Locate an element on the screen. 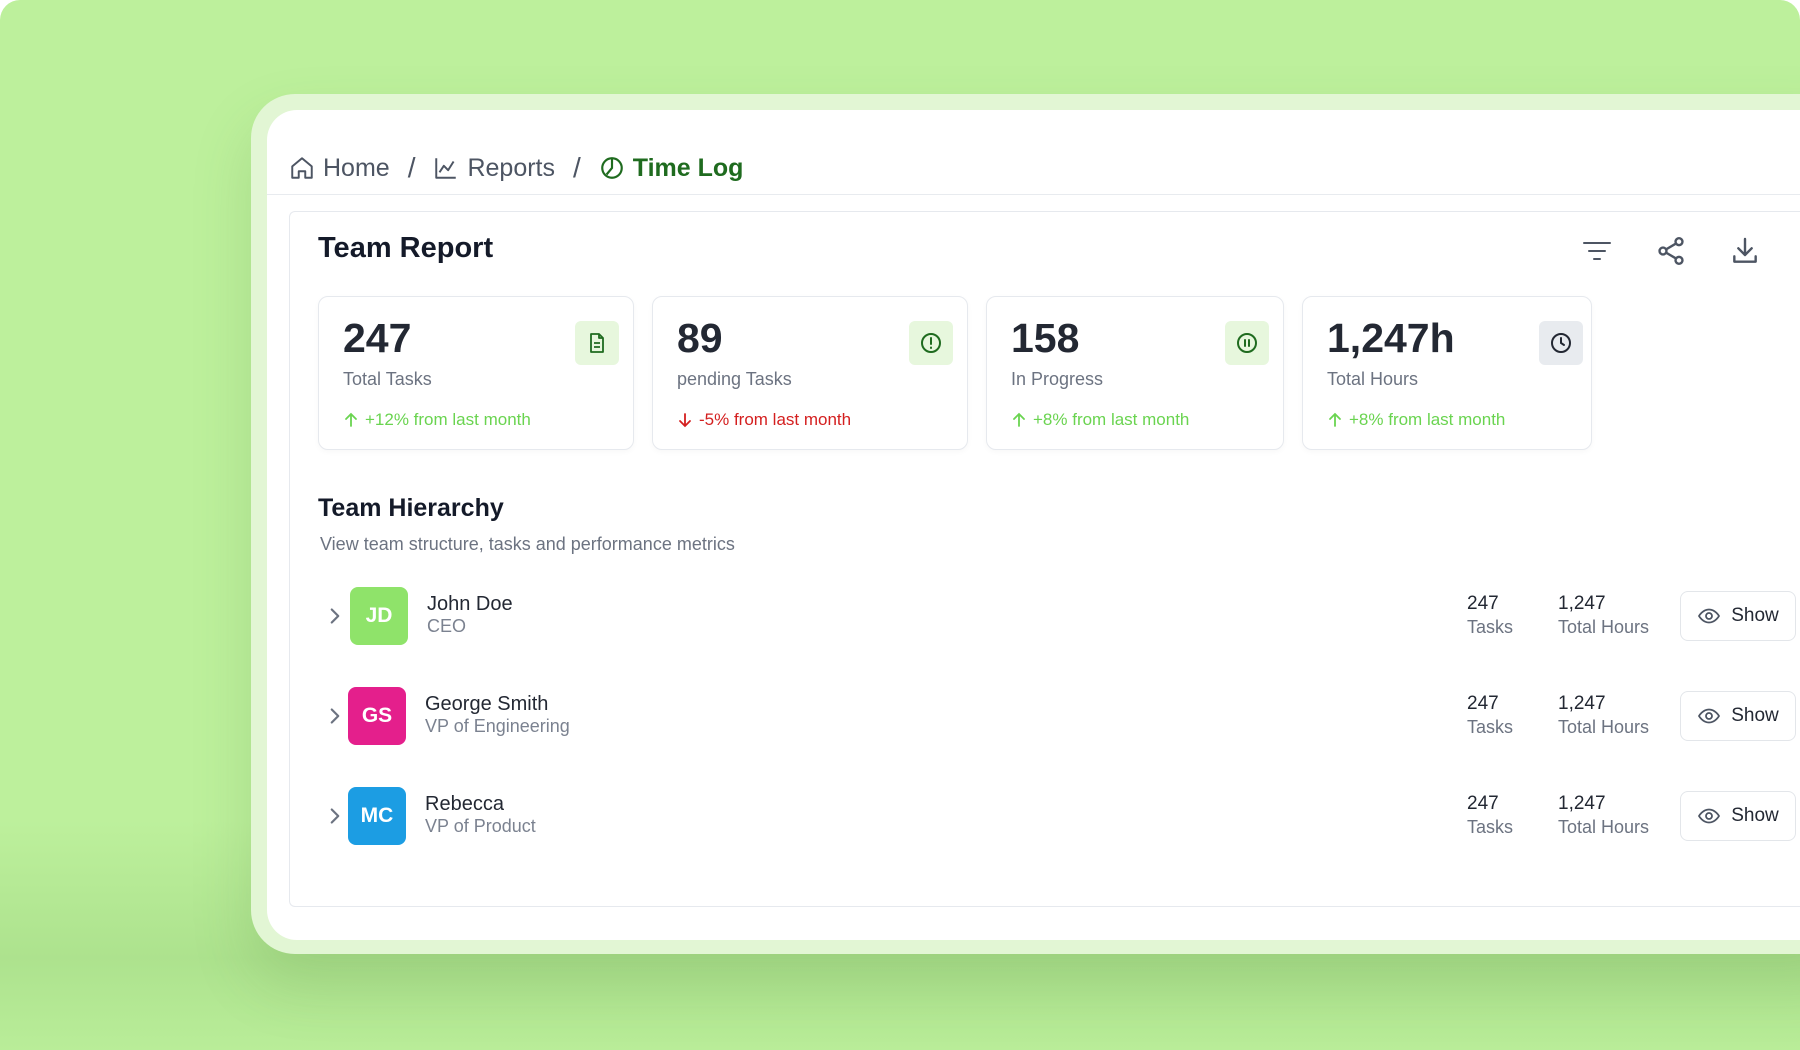 This screenshot has width=1800, height=1050. share-button is located at coordinates (1671, 251).